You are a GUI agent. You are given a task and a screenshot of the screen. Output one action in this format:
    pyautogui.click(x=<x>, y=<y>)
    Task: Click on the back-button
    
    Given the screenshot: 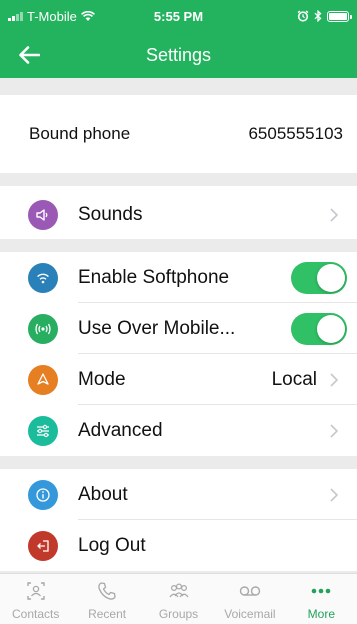 What is the action you would take?
    pyautogui.click(x=29, y=55)
    